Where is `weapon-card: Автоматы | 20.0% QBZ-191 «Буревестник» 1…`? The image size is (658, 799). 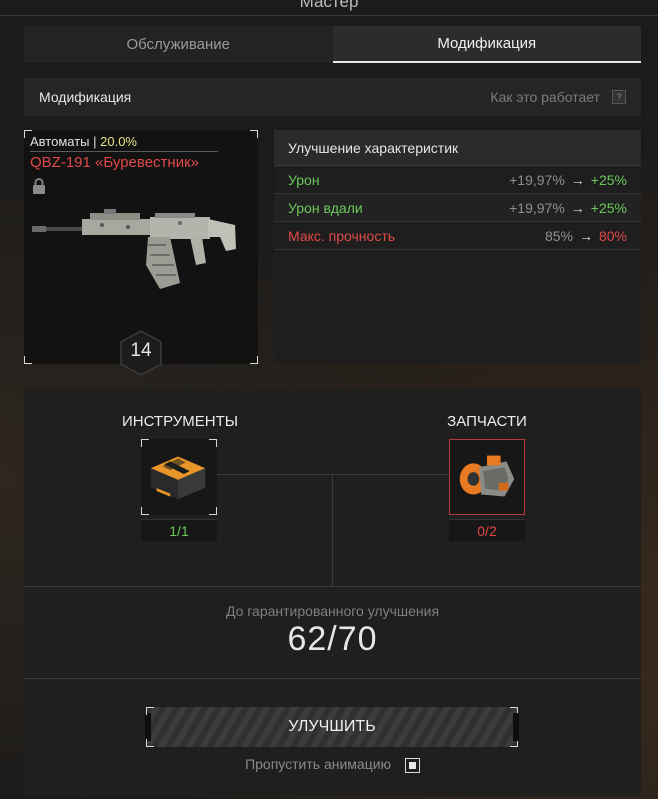 weapon-card: Автоматы | 20.0% QBZ-191 «Буревестник» 1… is located at coordinates (141, 253).